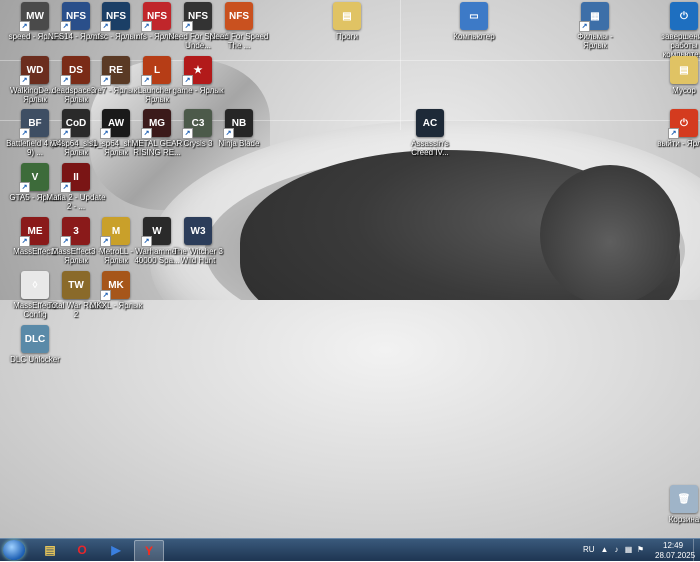 The image size is (700, 562). I want to click on taskbar: ▤ O ▶ Y RU ▲ ♪ ▦ ⚑ 12:49 28.07.2025, so click(350, 550).